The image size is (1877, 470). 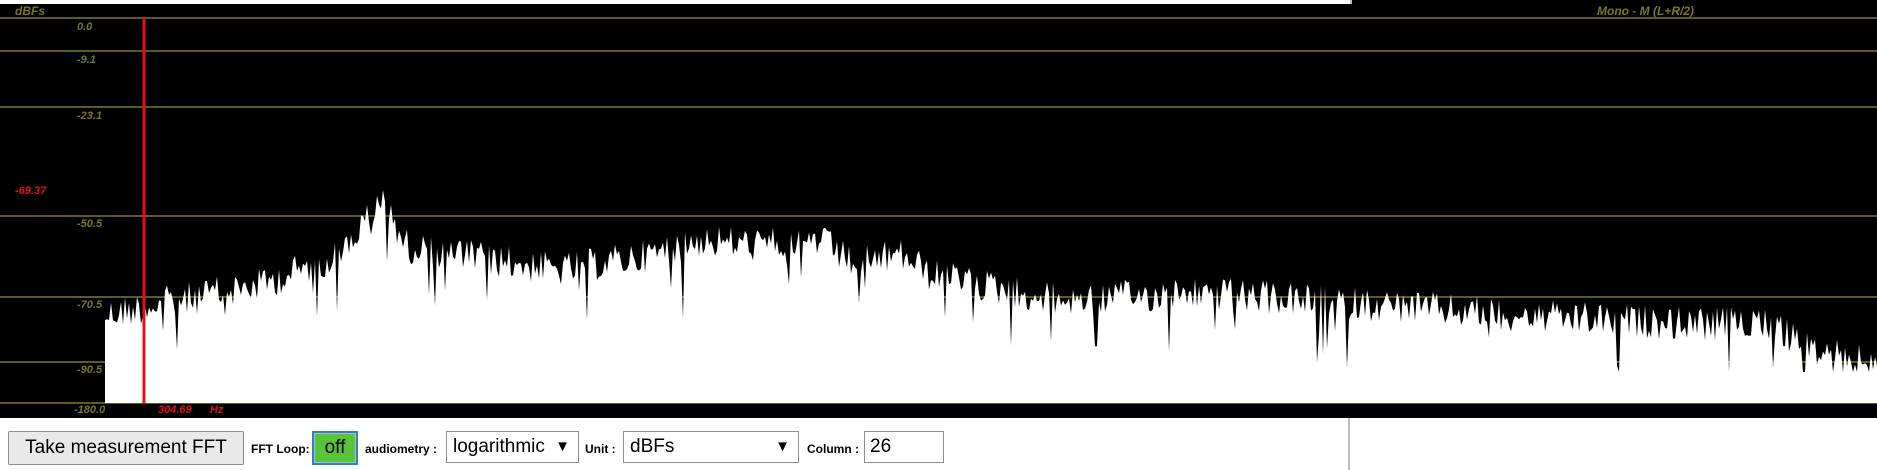 I want to click on y-tick-label: 0.0, so click(x=85, y=27).